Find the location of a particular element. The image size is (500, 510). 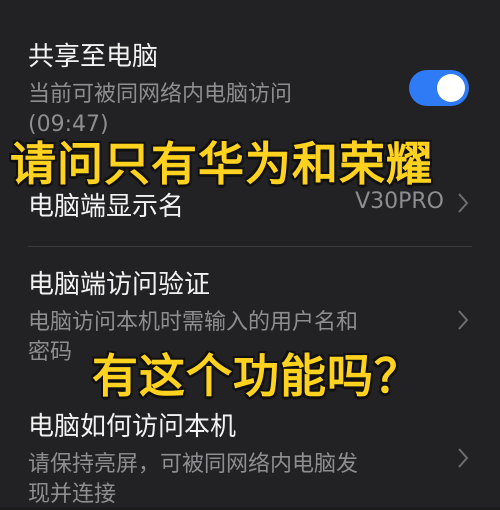

how-pc-access-subtitle: 请保持亮屏，可被同网络内电脑发 现并连接 is located at coordinates (193, 480).